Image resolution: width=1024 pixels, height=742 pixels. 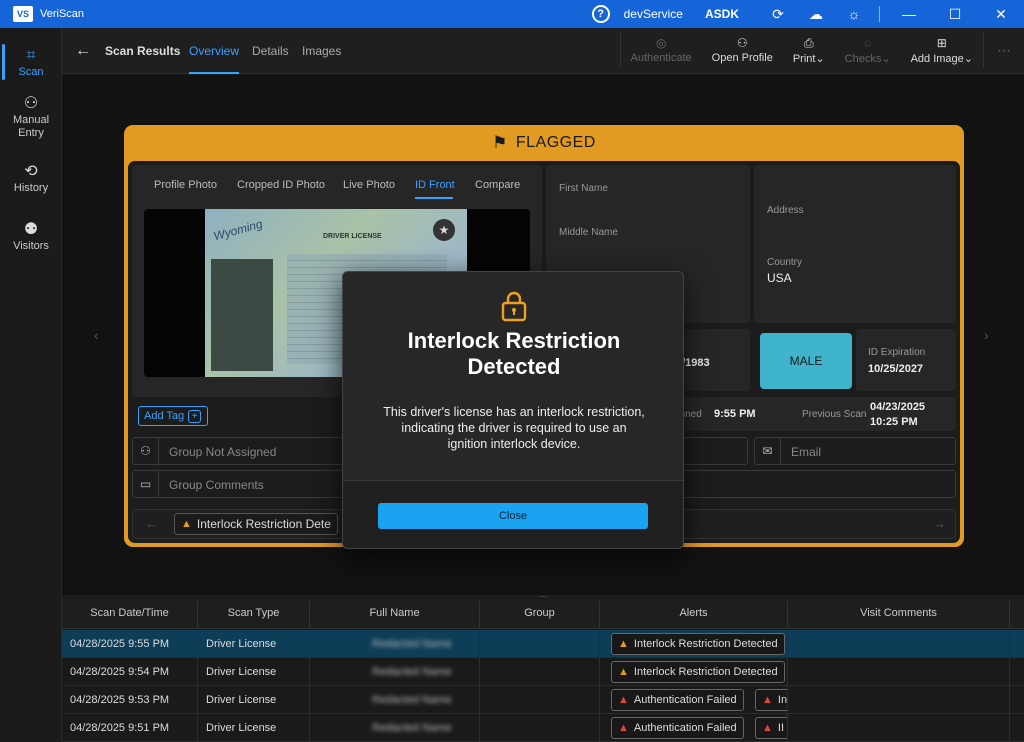 What do you see at coordinates (514, 353) in the screenshot?
I see `dialog-title: Interlock Restriction Detected` at bounding box center [514, 353].